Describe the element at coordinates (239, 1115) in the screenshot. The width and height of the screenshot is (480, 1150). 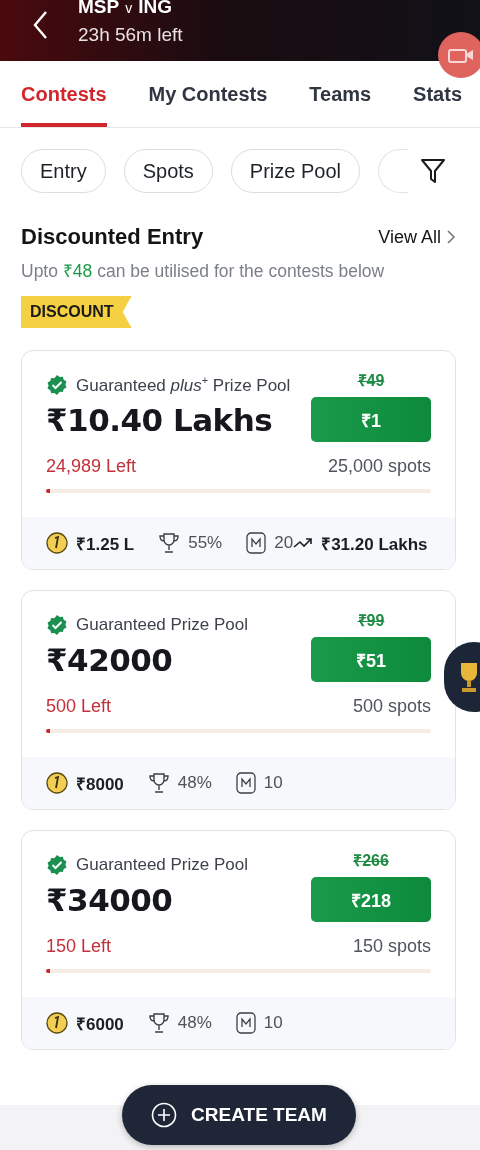
I see `create-team-button: CREATE TEAM` at that location.